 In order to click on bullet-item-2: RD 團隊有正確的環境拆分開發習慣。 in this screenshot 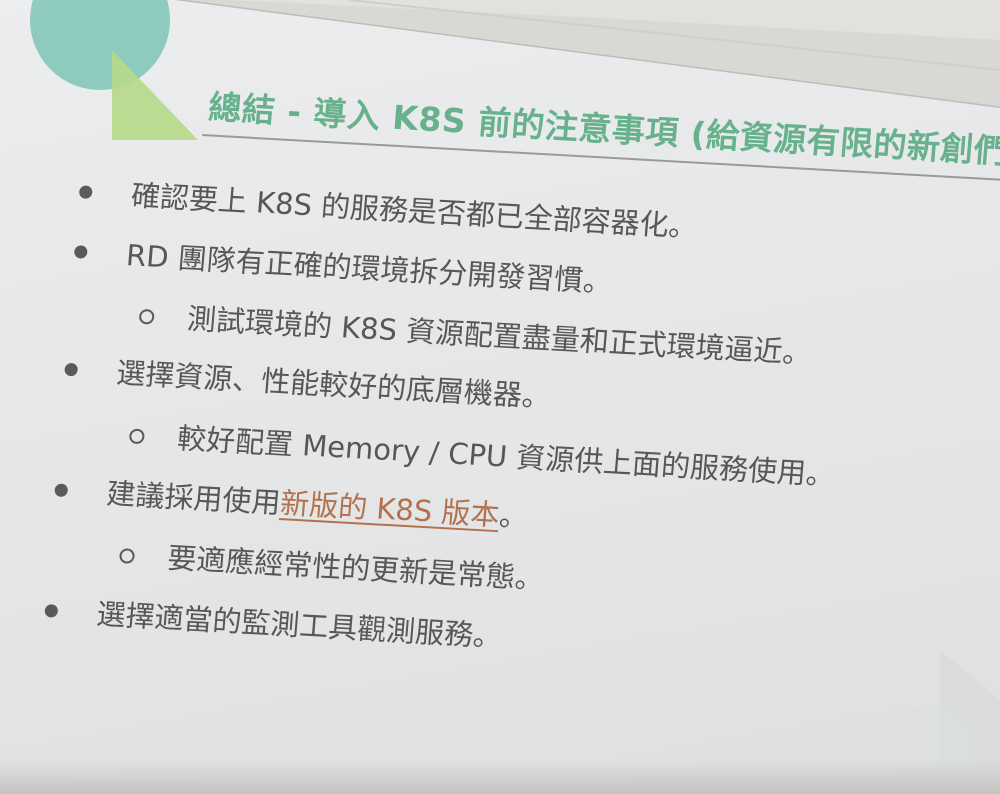, I will do `click(369, 269)`.